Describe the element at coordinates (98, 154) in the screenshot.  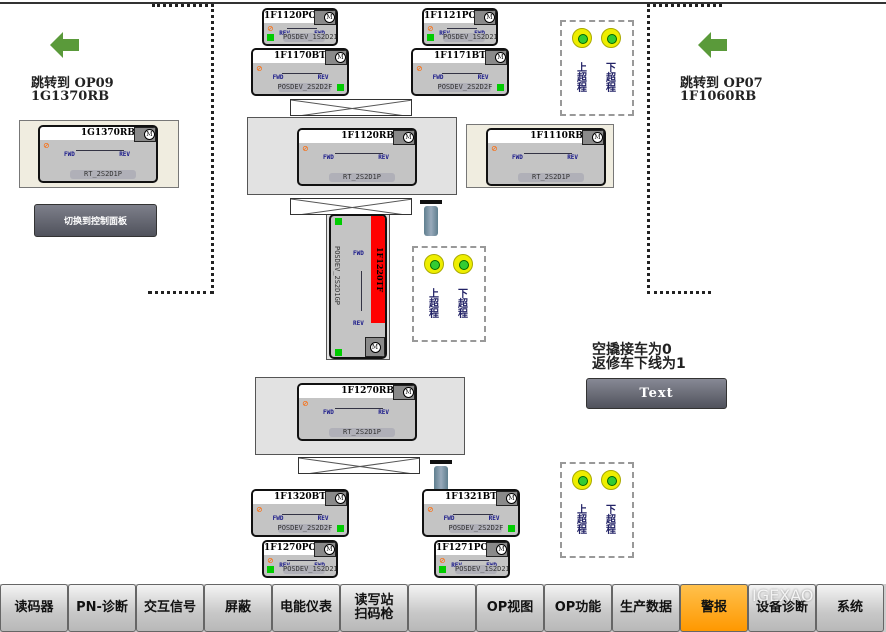
I see `device-card: 1G1370RB M ⊘ FWD REV RT_2S2D1P` at that location.